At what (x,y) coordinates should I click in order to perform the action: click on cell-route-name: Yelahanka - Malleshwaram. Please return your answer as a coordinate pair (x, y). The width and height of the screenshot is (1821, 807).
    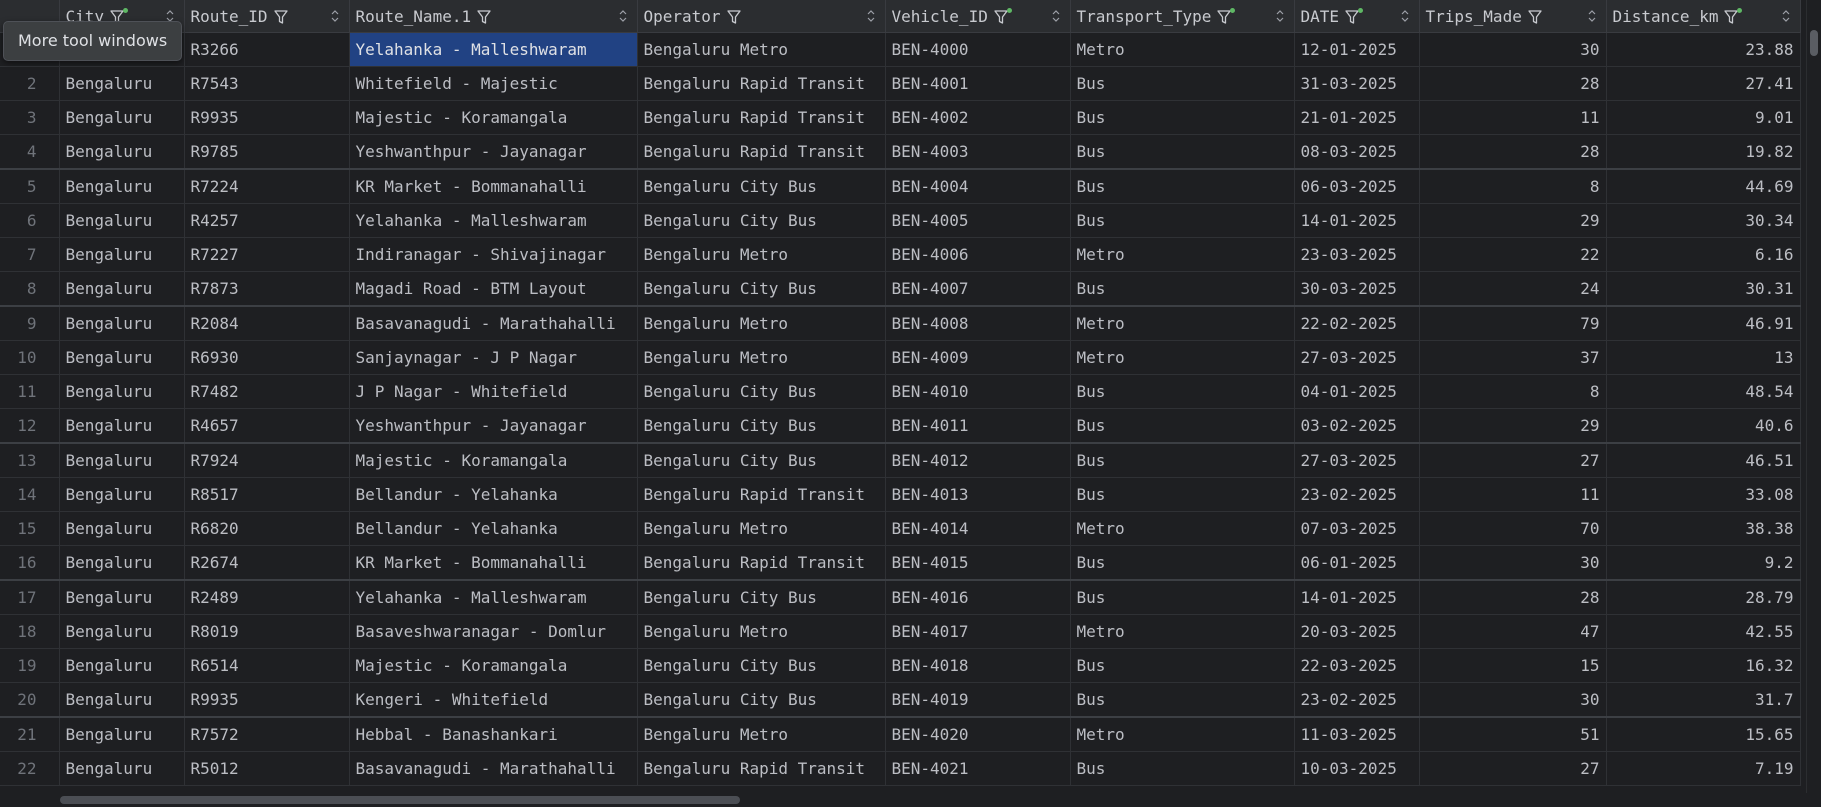
    Looking at the image, I should click on (493, 597).